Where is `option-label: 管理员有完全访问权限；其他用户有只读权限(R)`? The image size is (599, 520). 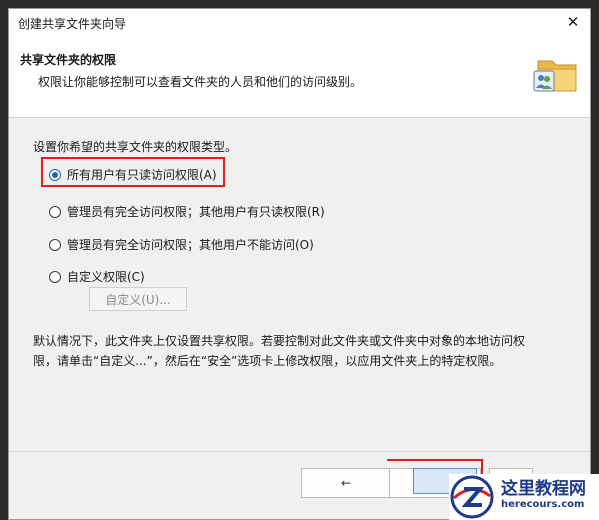 option-label: 管理员有完全访问权限；其他用户有只读权限(R) is located at coordinates (196, 212).